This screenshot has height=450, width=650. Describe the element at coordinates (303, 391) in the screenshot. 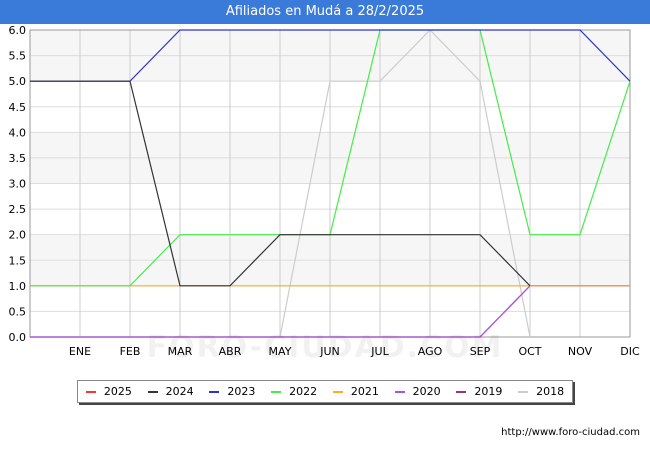

I see `legend-label: 2022` at that location.